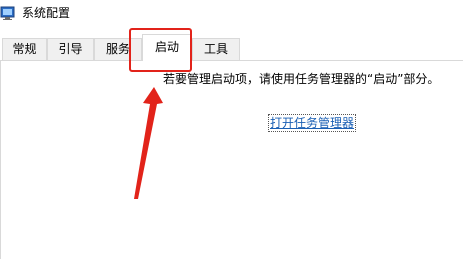 The height and width of the screenshot is (259, 463). I want to click on annotation-arrow, so click(148, 143).